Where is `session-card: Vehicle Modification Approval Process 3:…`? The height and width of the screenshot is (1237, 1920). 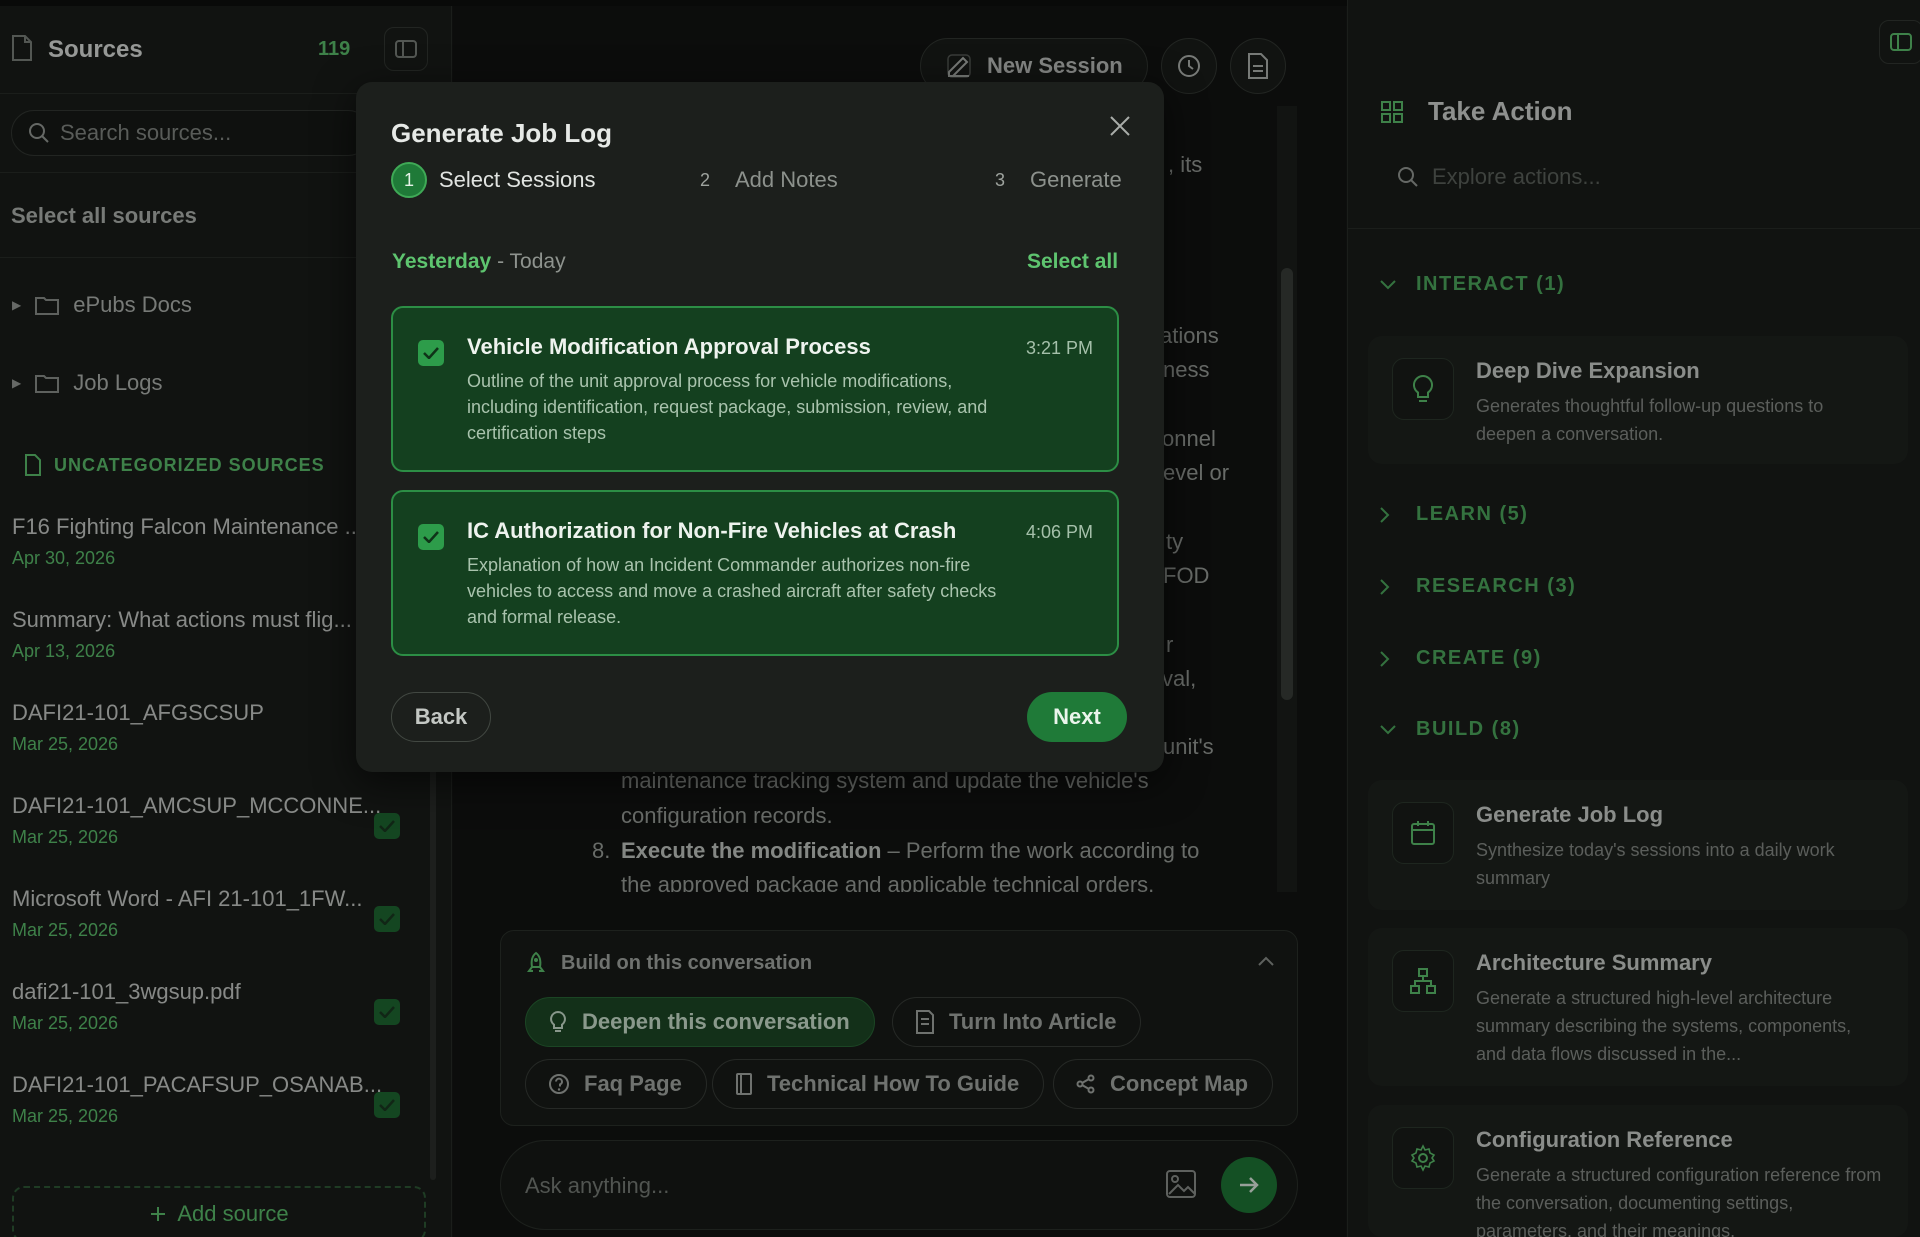 session-card: Vehicle Modification Approval Process 3:… is located at coordinates (755, 389).